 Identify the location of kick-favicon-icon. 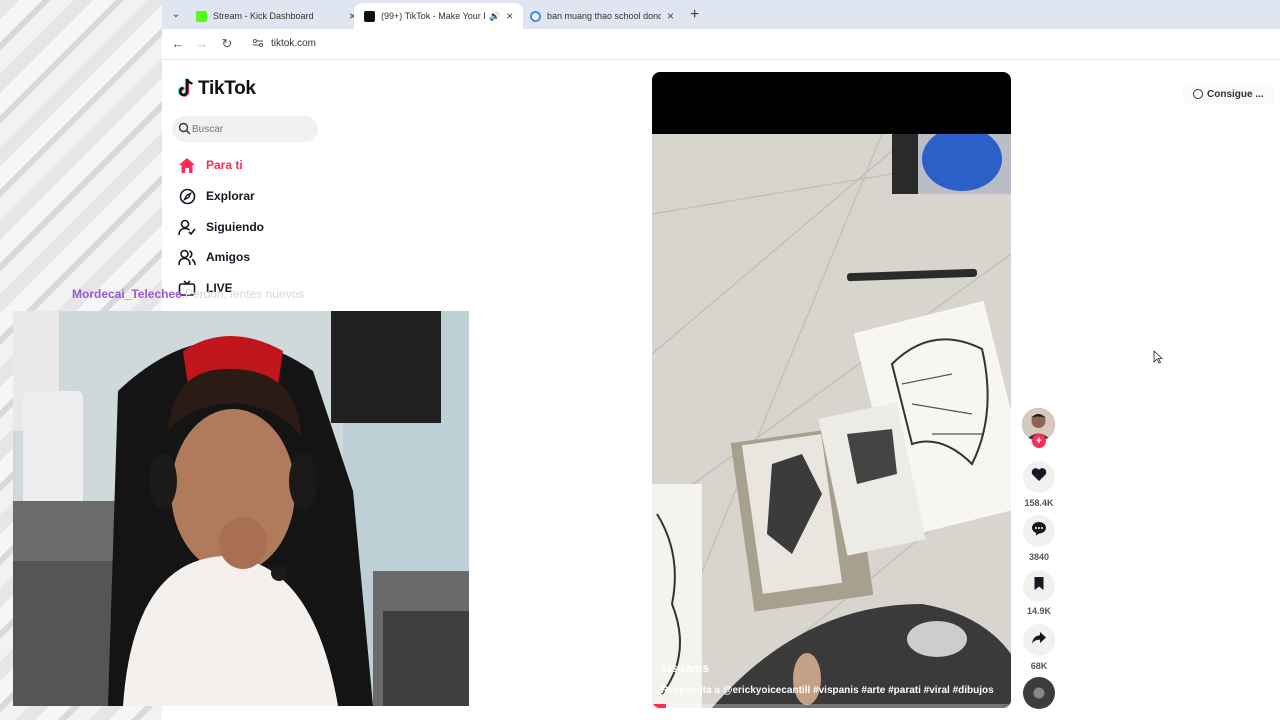
(201, 16).